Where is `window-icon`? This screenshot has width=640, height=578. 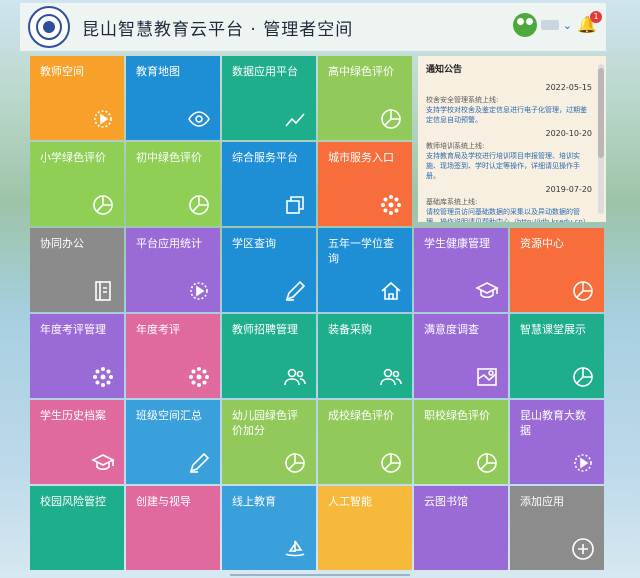 window-icon is located at coordinates (295, 205).